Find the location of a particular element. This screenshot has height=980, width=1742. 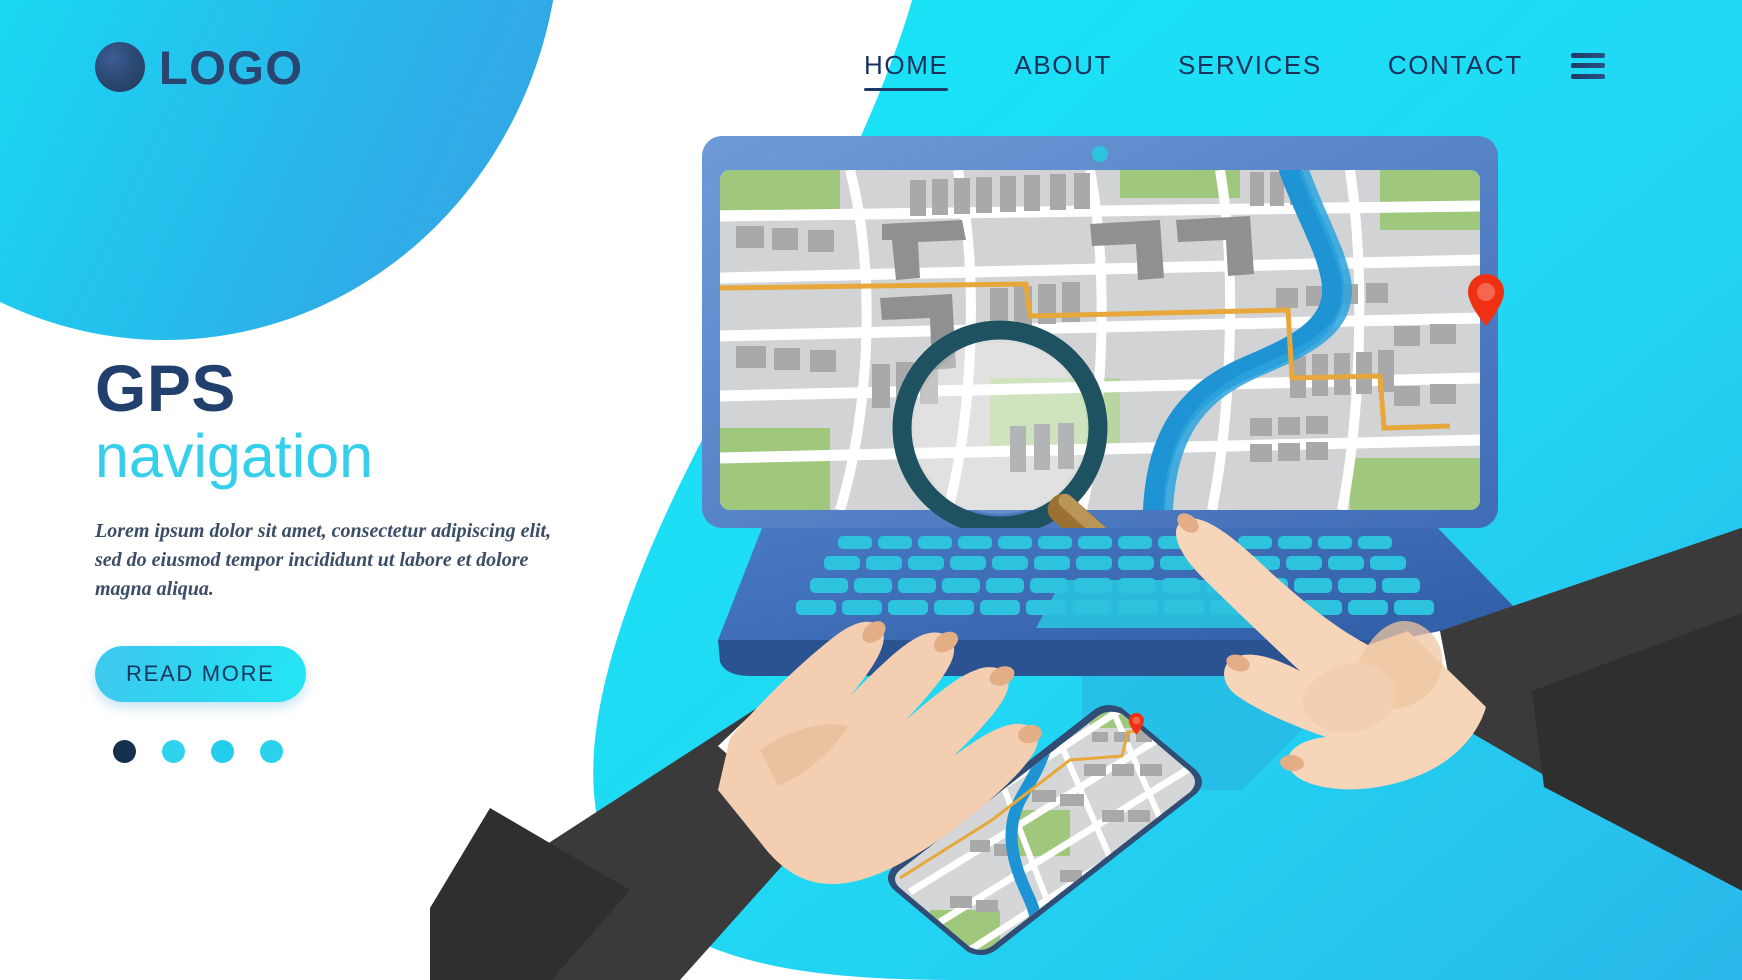

carousel-dots is located at coordinates (330, 752).